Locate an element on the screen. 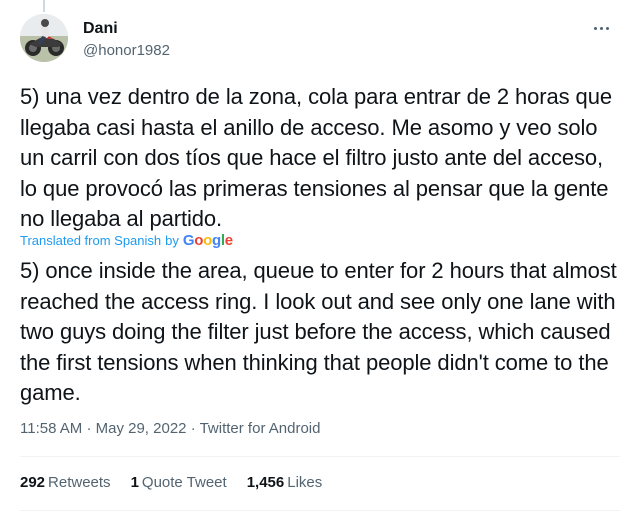 The height and width of the screenshot is (514, 640). retweets-label: Retweets is located at coordinates (79, 482).